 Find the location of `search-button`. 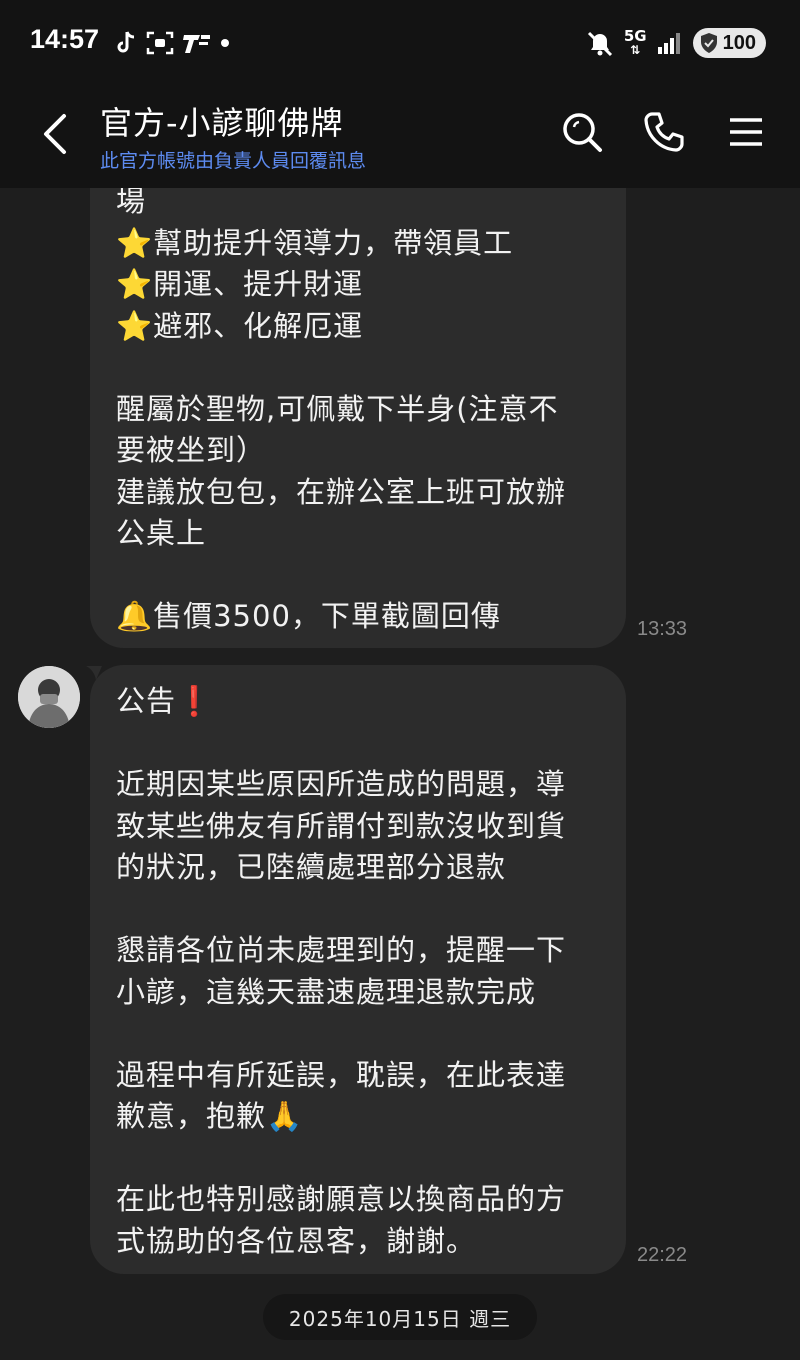

search-button is located at coordinates (582, 132).